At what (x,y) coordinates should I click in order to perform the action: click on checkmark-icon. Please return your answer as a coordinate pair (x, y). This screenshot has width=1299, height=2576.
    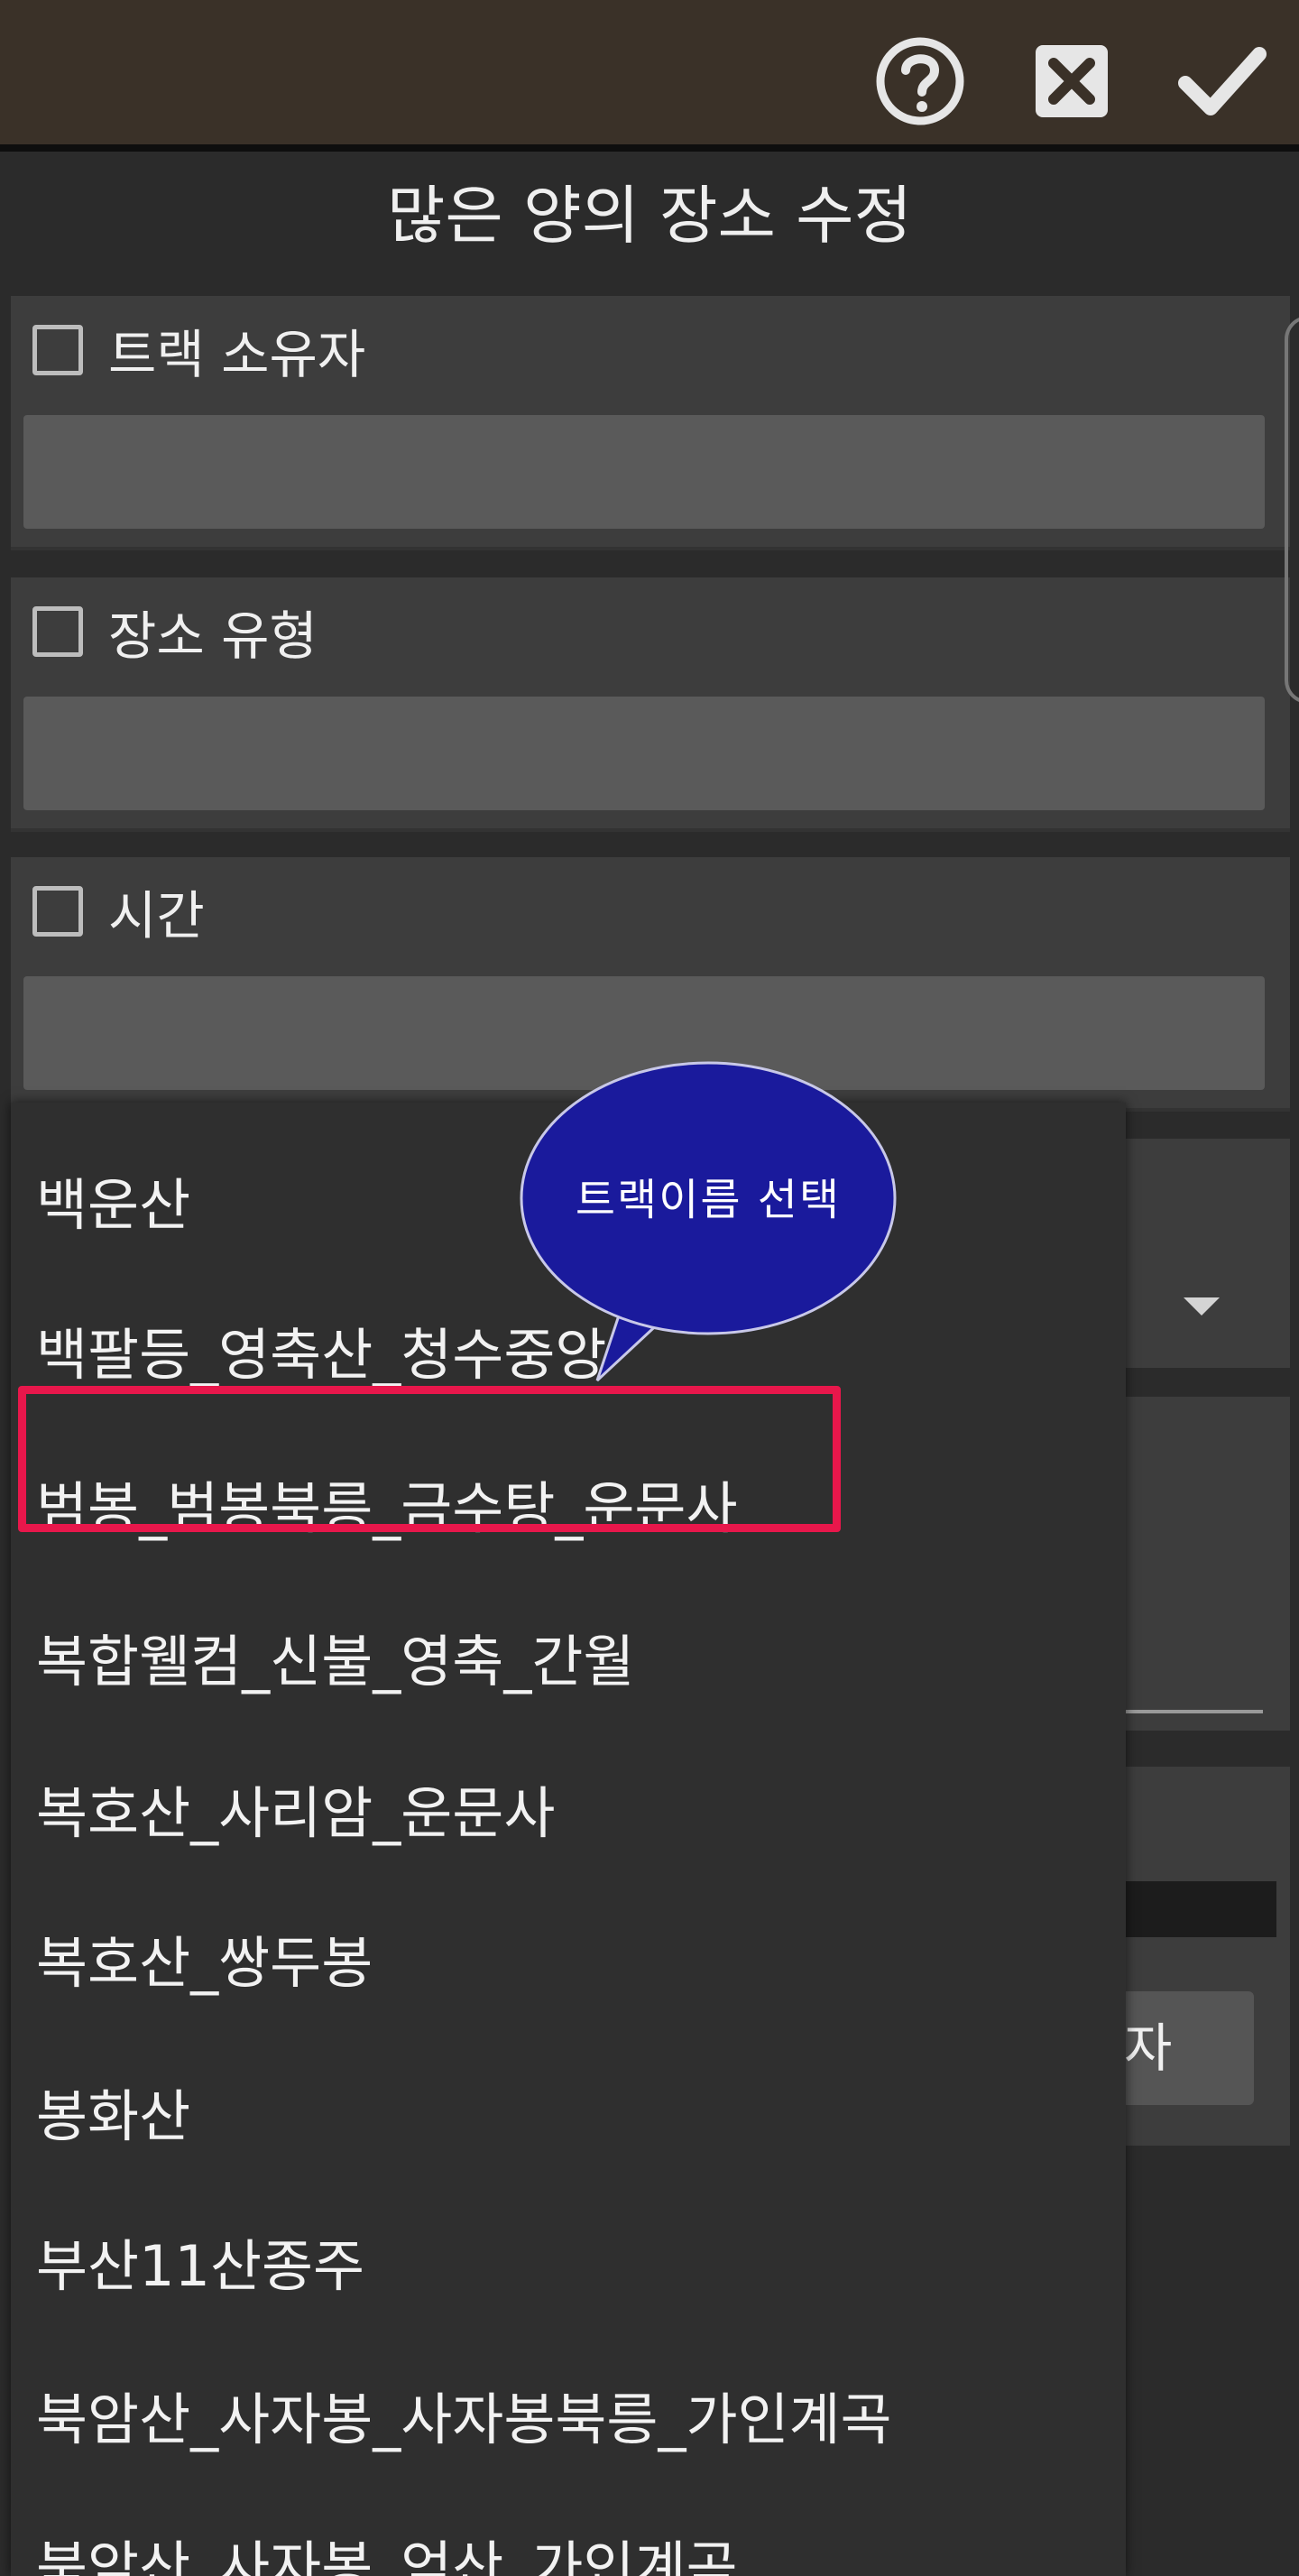
    Looking at the image, I should click on (1221, 81).